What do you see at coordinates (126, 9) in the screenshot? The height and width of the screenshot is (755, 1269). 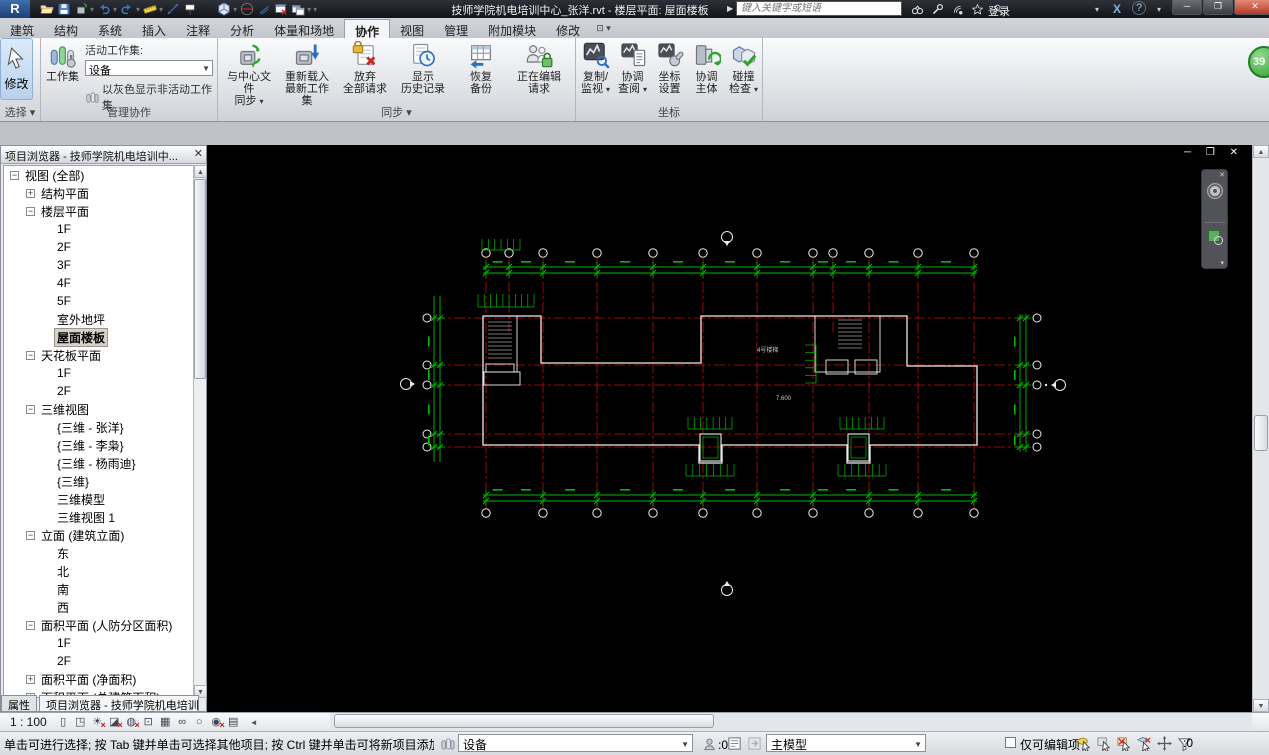 I see `qat-redo-button` at bounding box center [126, 9].